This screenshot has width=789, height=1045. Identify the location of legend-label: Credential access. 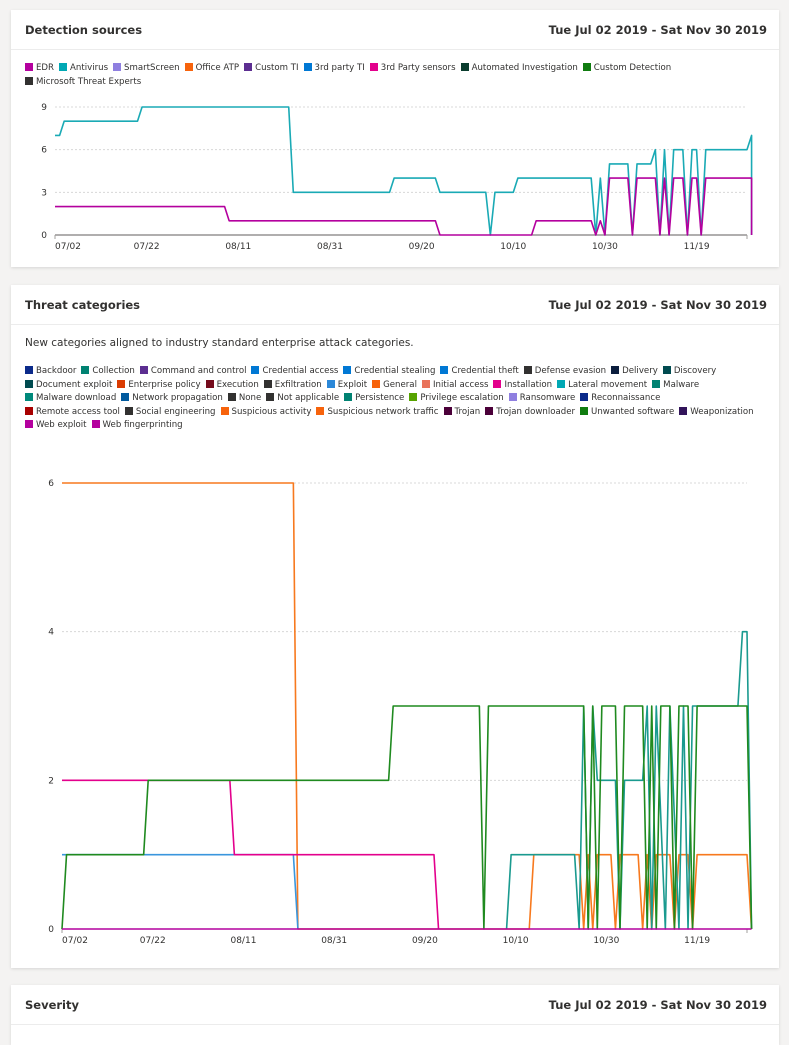
(300, 371).